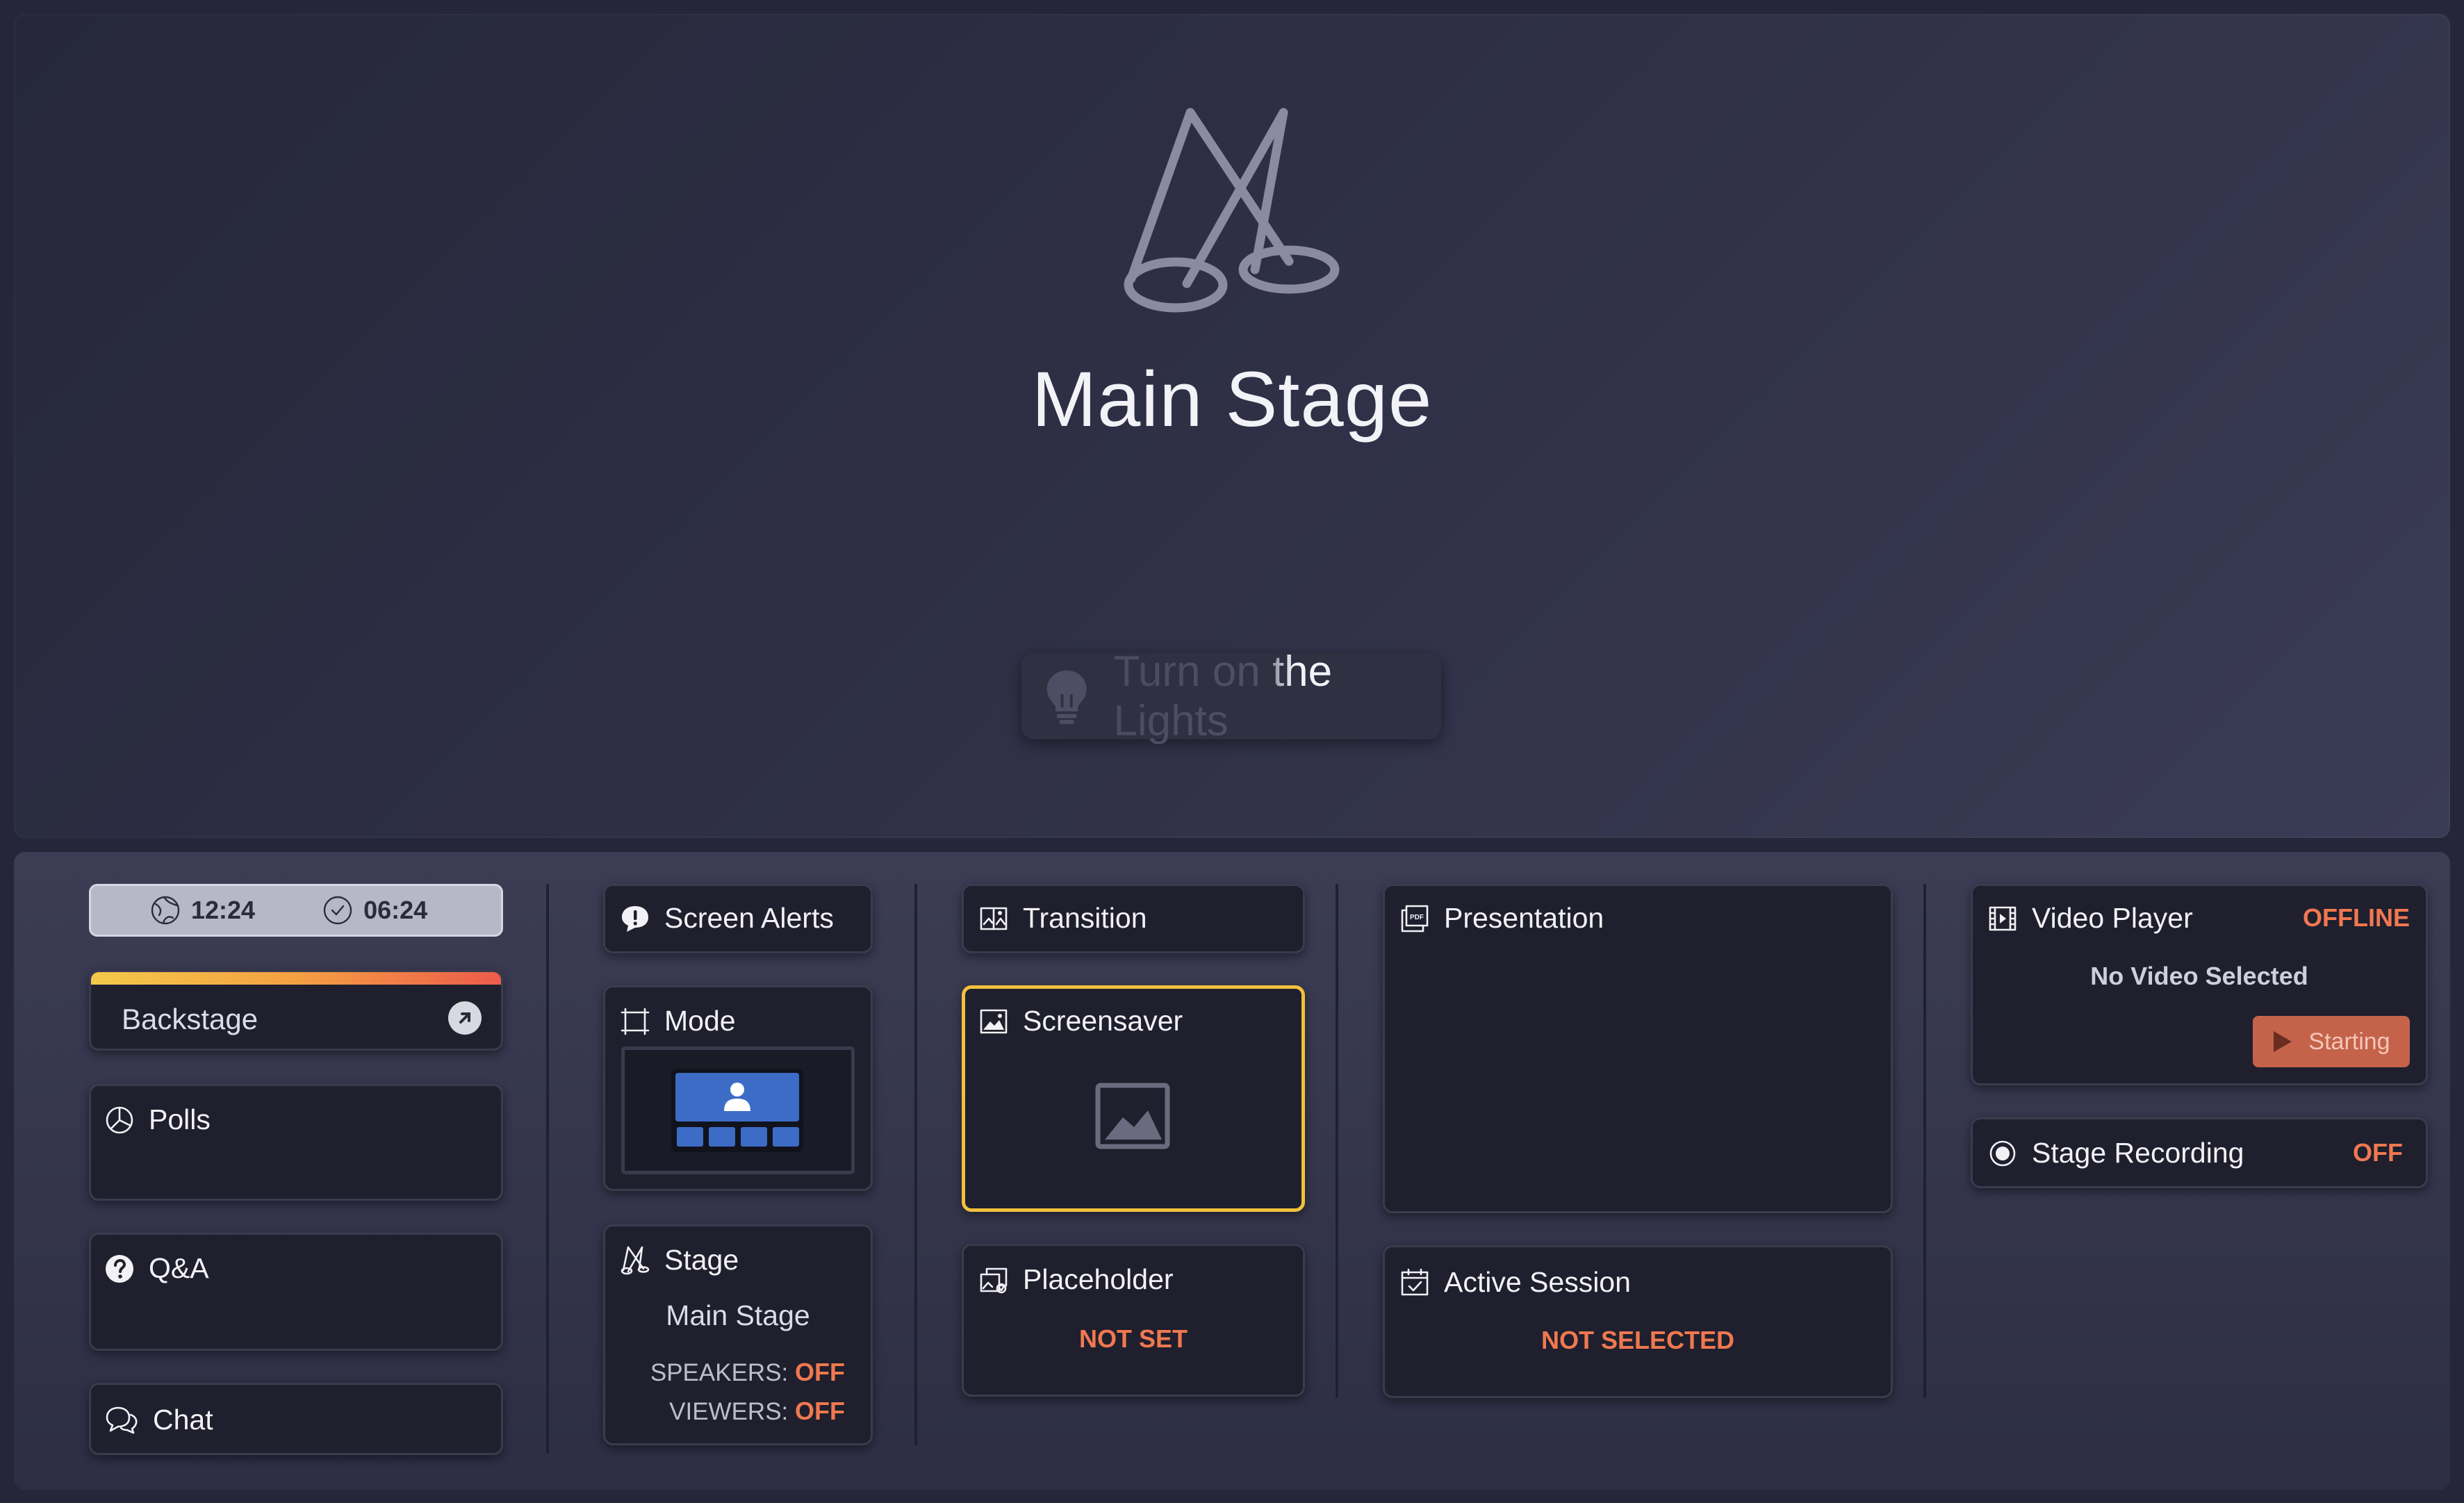  I want to click on qa-card, so click(296, 1292).